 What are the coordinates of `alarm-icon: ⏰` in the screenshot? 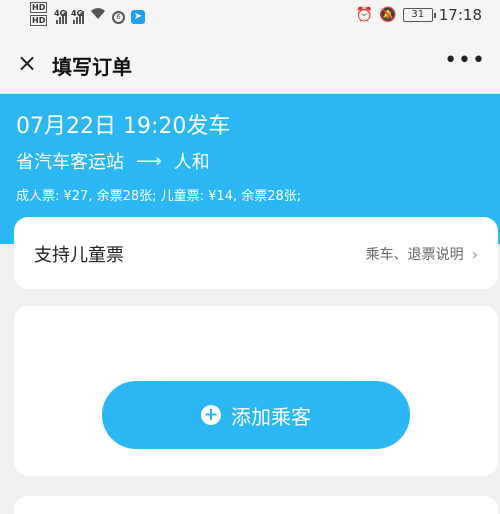 It's located at (364, 15).